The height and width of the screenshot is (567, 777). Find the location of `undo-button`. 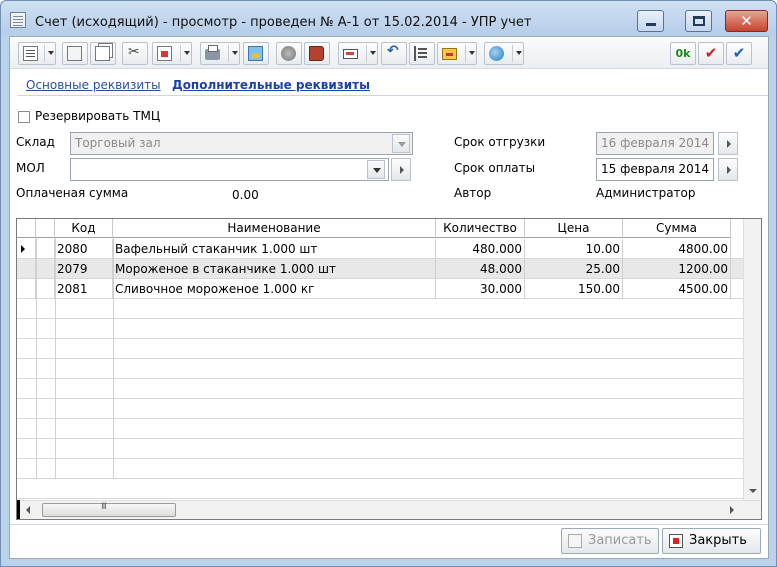

undo-button is located at coordinates (394, 53).